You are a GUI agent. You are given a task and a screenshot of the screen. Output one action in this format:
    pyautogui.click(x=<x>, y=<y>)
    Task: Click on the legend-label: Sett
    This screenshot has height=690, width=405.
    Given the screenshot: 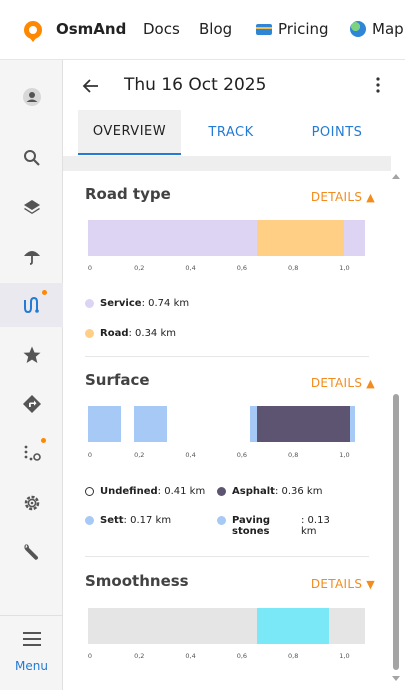 What is the action you would take?
    pyautogui.click(x=112, y=520)
    